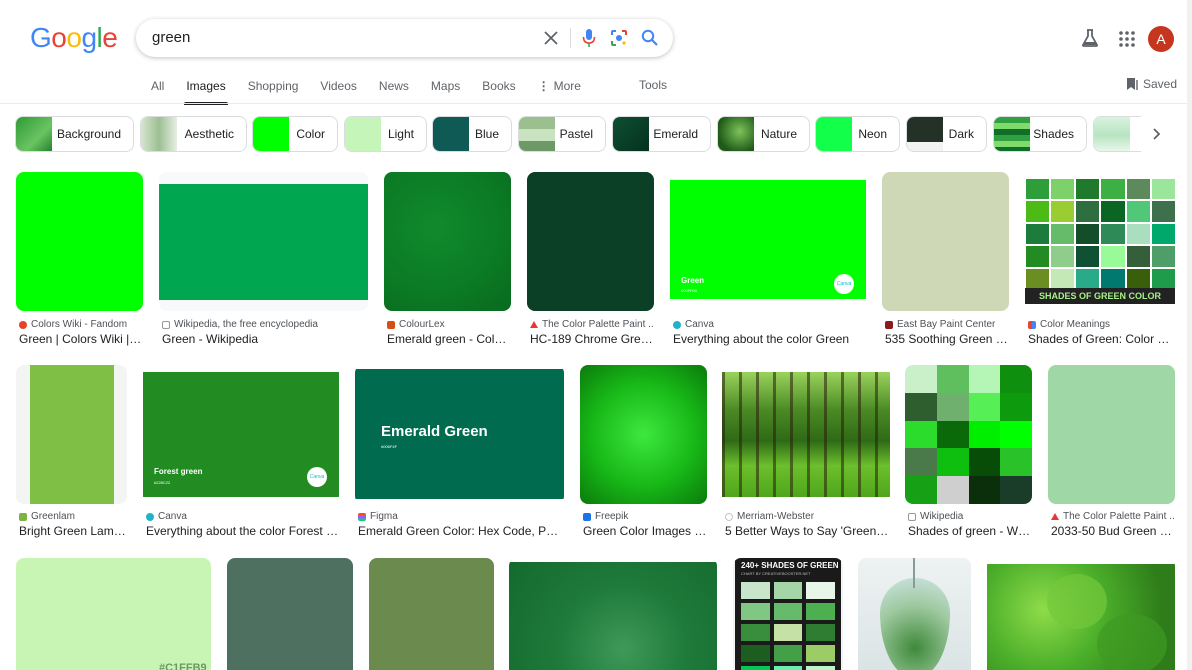 The image size is (1192, 670). I want to click on image-result: #C1FFB9, so click(113, 614).